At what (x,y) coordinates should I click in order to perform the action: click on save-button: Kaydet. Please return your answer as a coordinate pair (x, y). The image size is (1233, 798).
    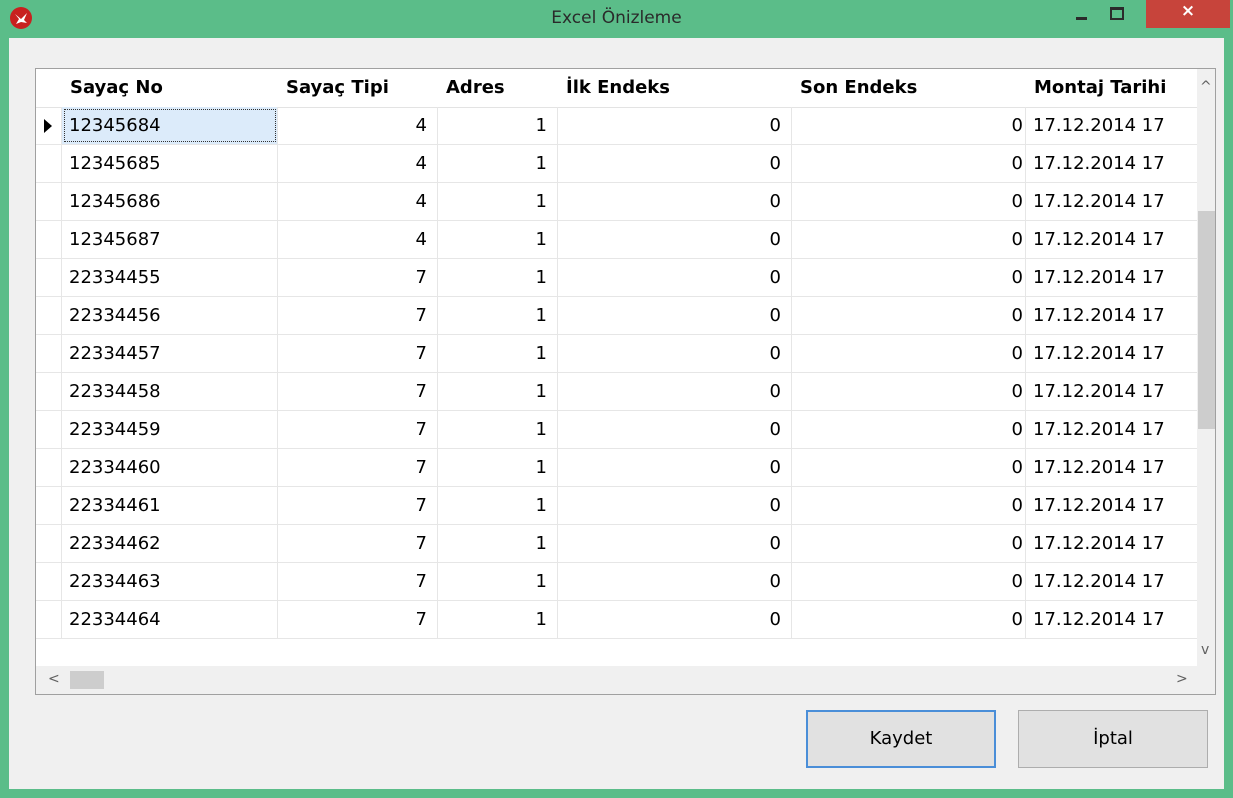
    Looking at the image, I should click on (901, 739).